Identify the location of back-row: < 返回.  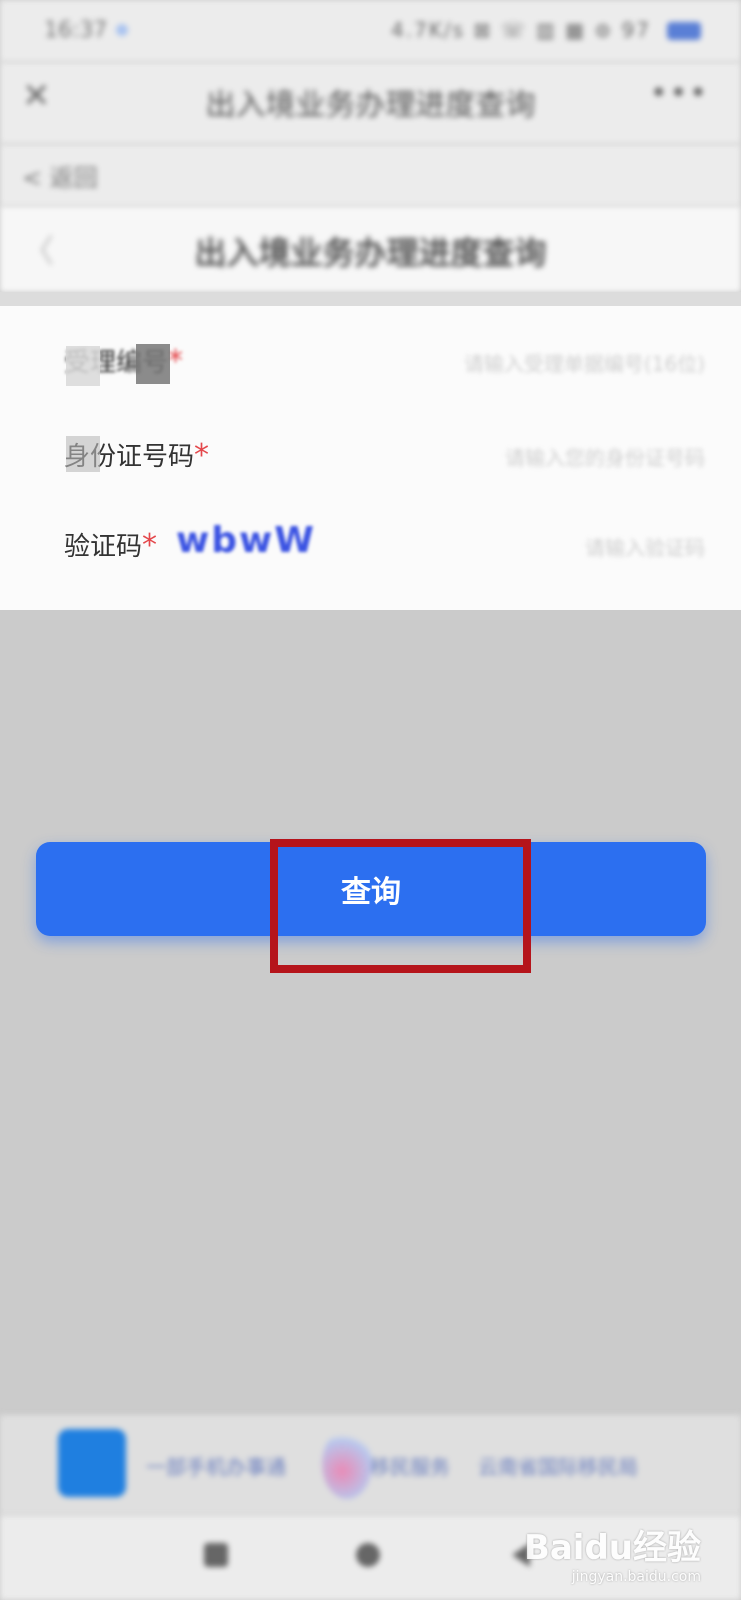
(370, 175).